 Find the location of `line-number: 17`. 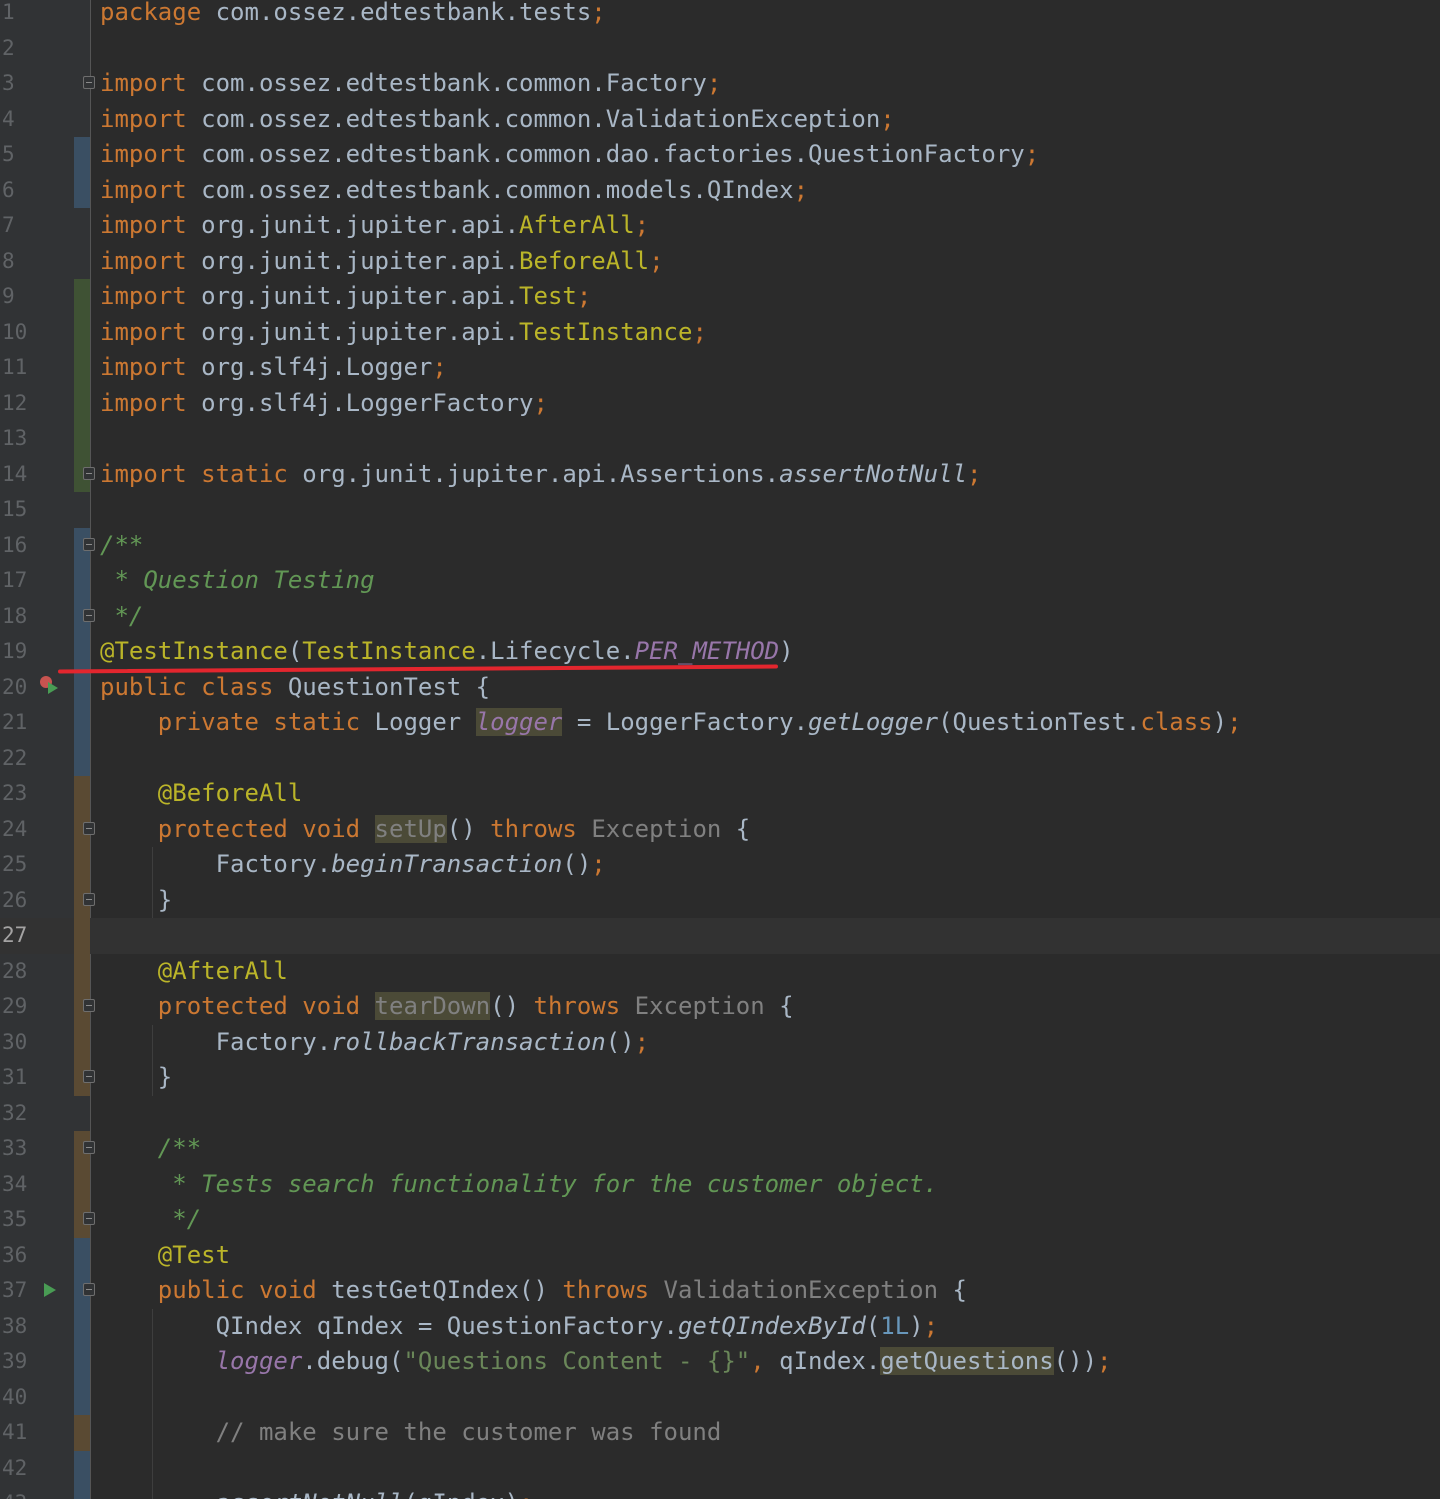

line-number: 17 is located at coordinates (17, 581).